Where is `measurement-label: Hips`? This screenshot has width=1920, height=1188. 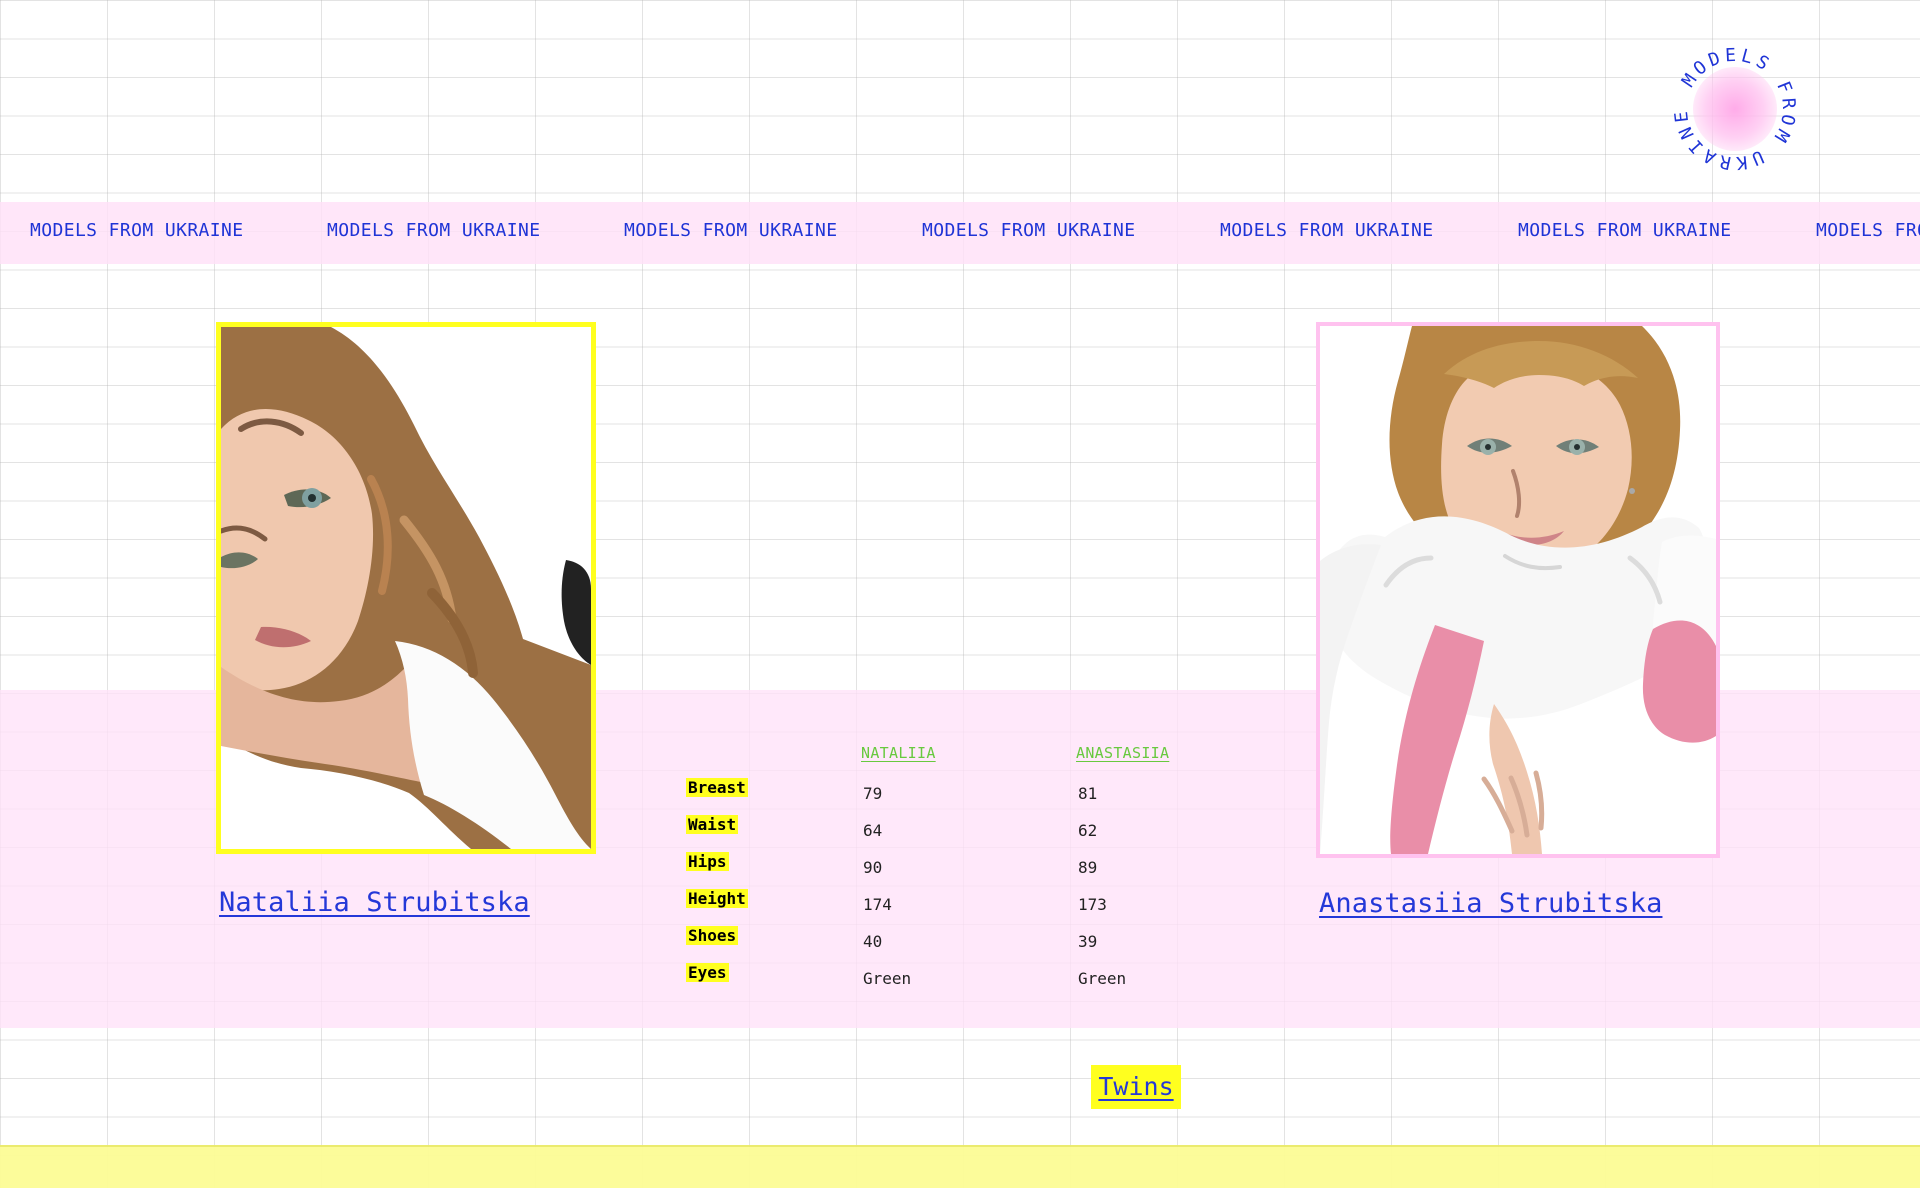 measurement-label: Hips is located at coordinates (707, 861).